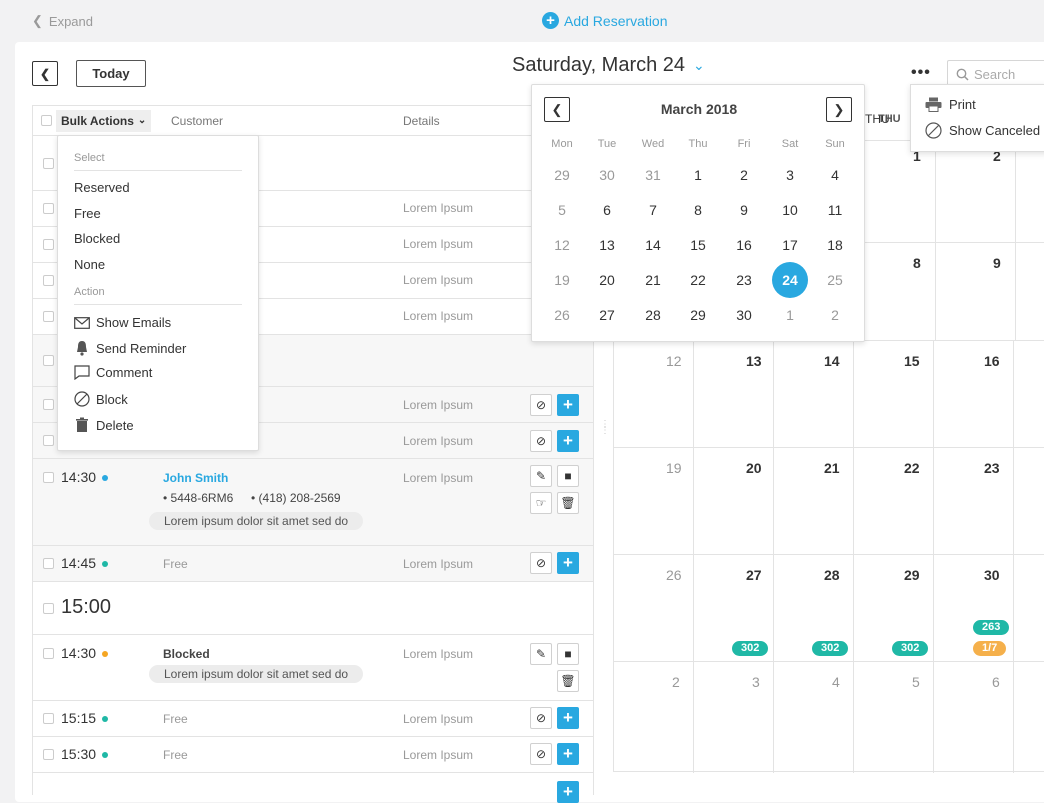 The image size is (1044, 803). I want to click on calendar-day: 4, so click(835, 175).